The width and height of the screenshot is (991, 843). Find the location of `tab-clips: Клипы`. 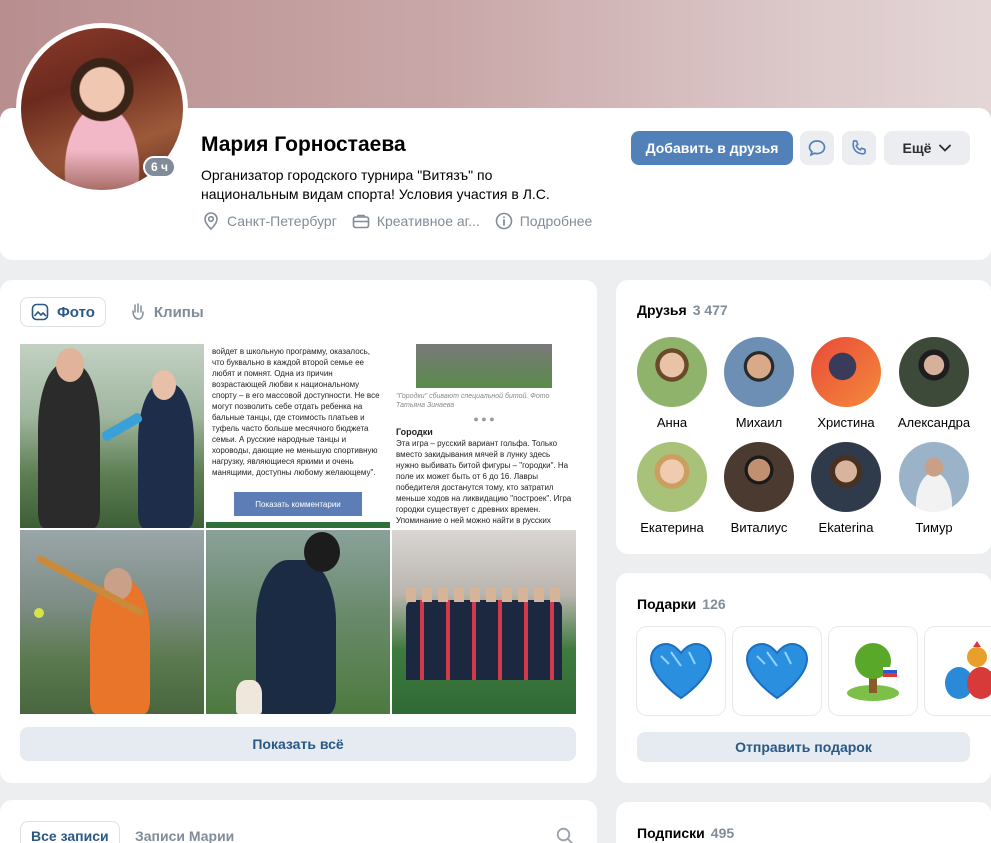

tab-clips: Клипы is located at coordinates (167, 312).